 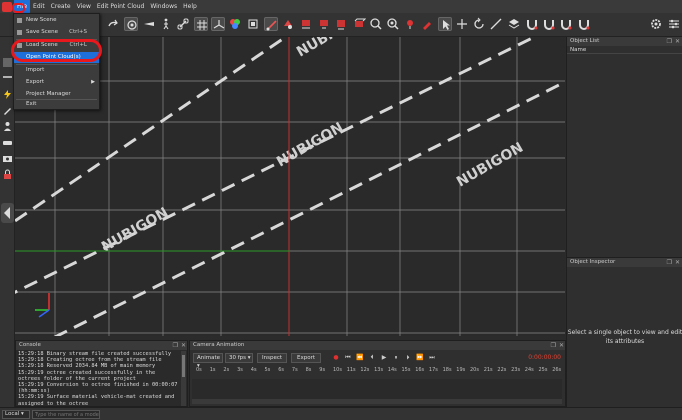 I want to click on rotate-icon, so click(x=479, y=24).